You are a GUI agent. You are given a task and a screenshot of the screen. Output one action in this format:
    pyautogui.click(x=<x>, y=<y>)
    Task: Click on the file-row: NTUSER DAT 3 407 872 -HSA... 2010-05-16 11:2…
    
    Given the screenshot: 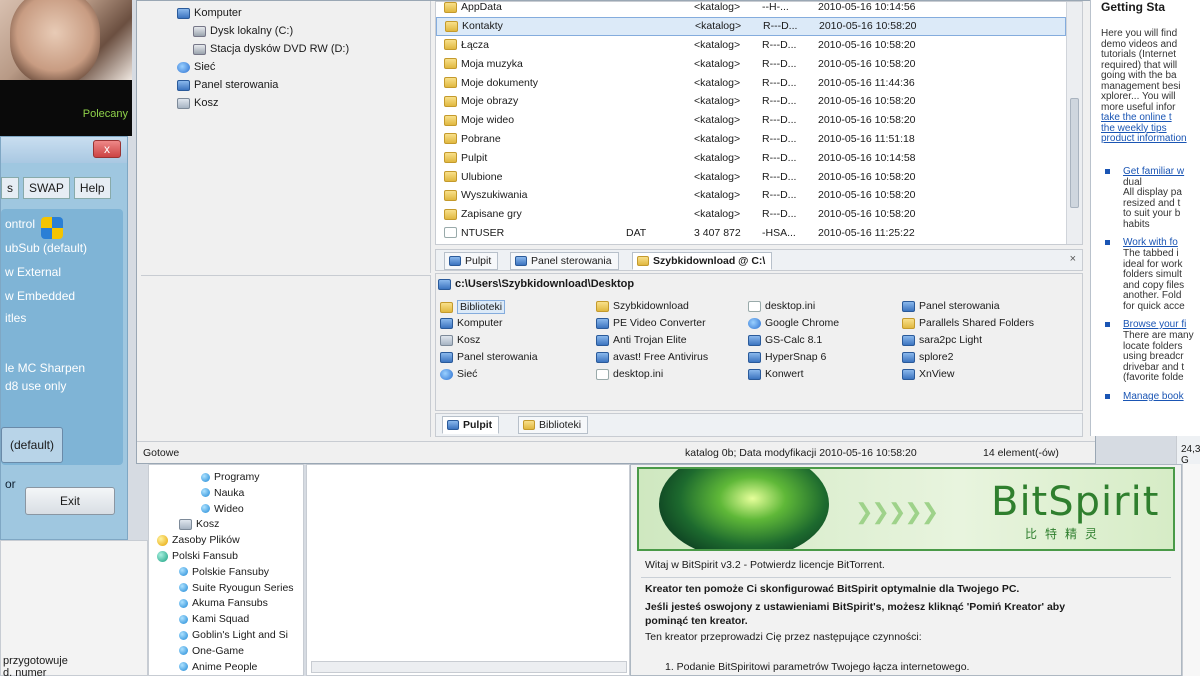 What is the action you would take?
    pyautogui.click(x=751, y=233)
    